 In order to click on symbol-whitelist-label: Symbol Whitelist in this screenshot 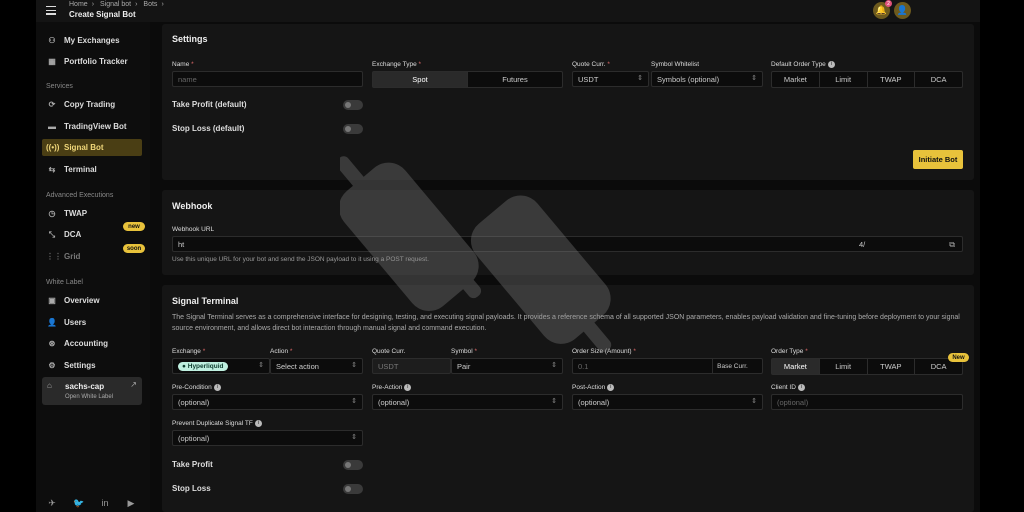, I will do `click(675, 64)`.